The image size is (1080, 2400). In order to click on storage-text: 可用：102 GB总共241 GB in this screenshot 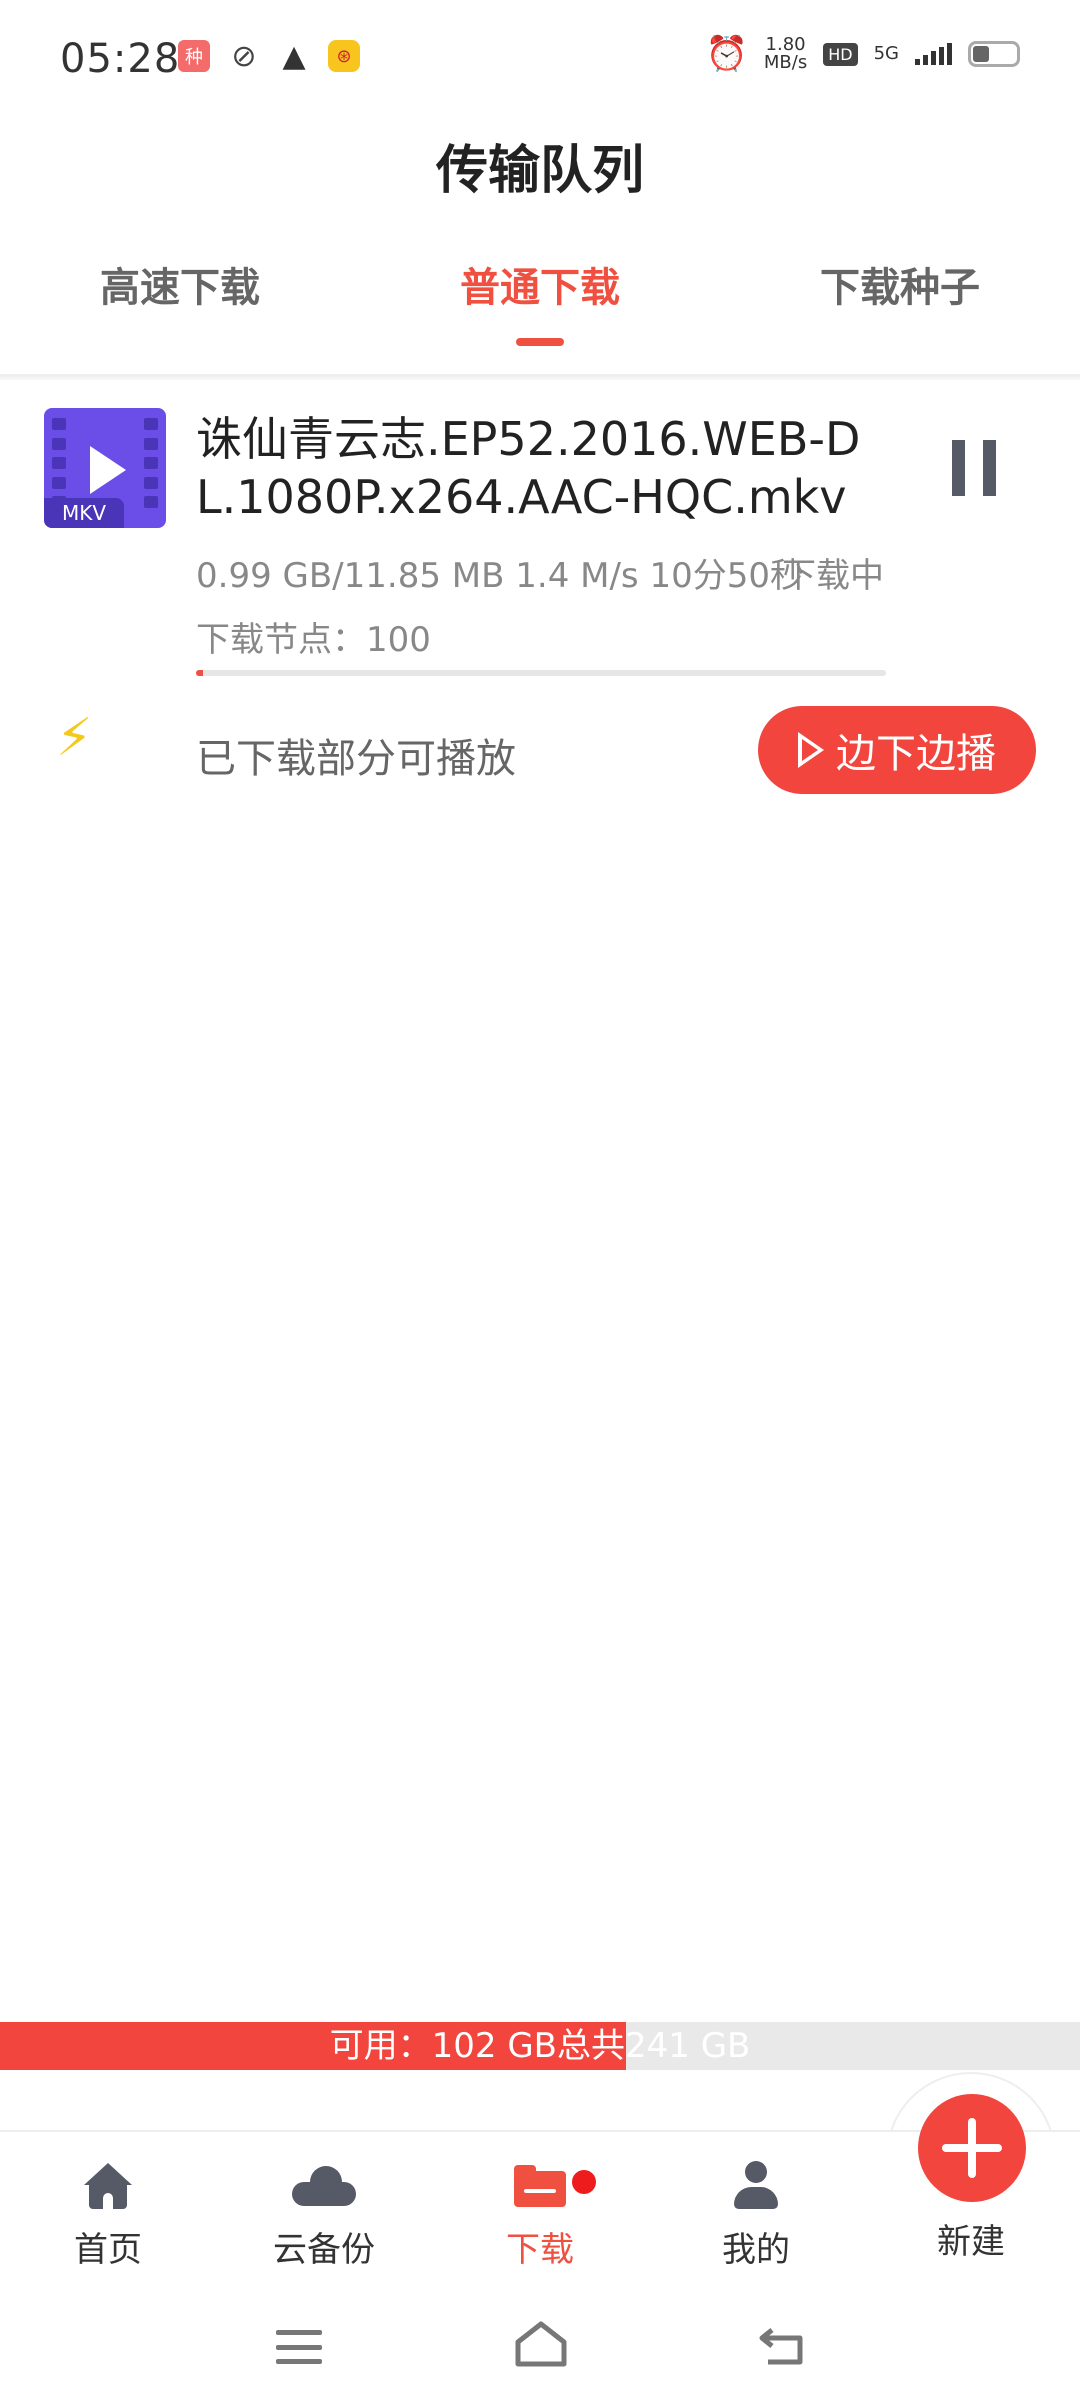, I will do `click(540, 2046)`.